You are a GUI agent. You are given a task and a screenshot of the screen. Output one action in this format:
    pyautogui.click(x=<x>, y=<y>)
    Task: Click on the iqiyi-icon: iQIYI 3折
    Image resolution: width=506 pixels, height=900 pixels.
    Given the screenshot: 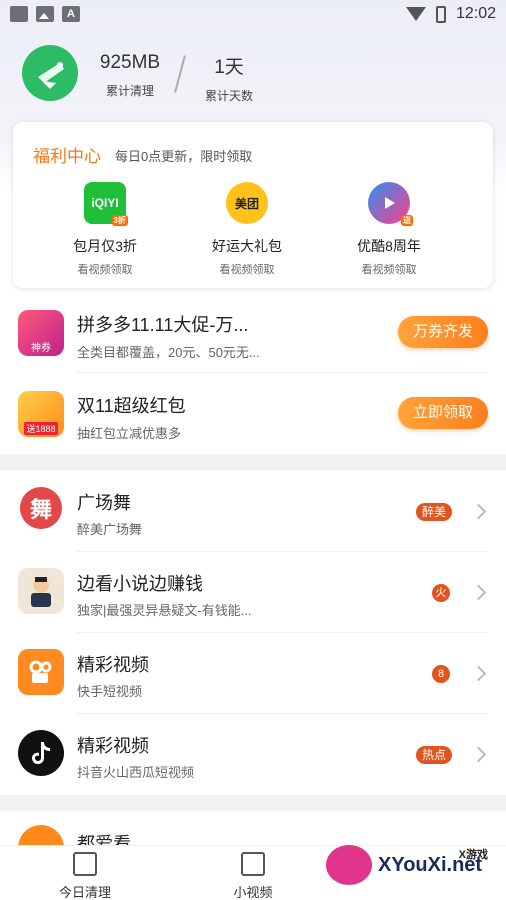 What is the action you would take?
    pyautogui.click(x=106, y=204)
    